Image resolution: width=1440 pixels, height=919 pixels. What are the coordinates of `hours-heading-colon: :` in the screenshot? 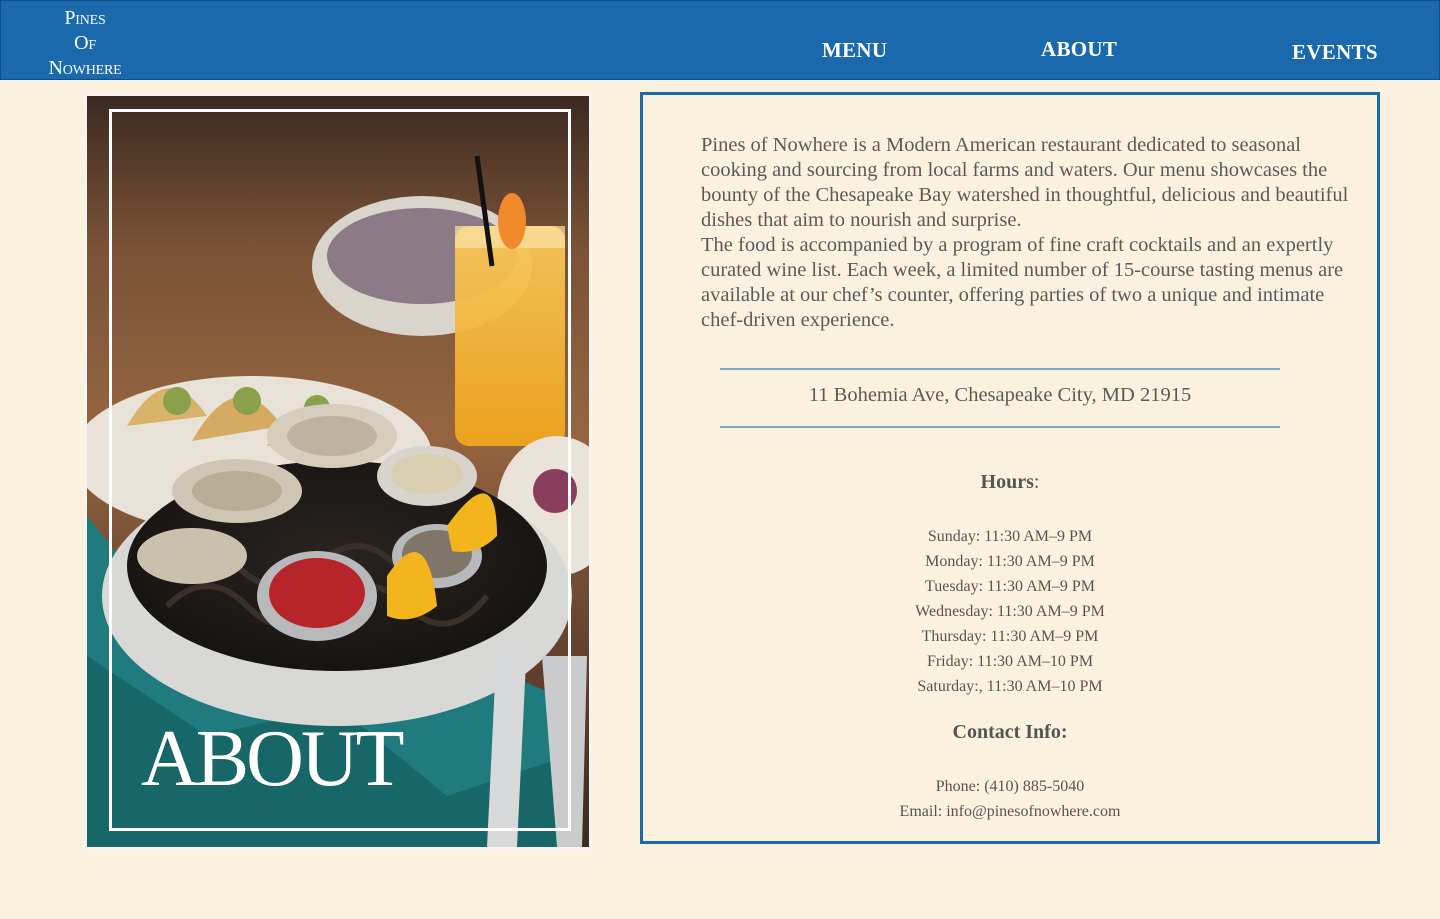 It's located at (1036, 482).